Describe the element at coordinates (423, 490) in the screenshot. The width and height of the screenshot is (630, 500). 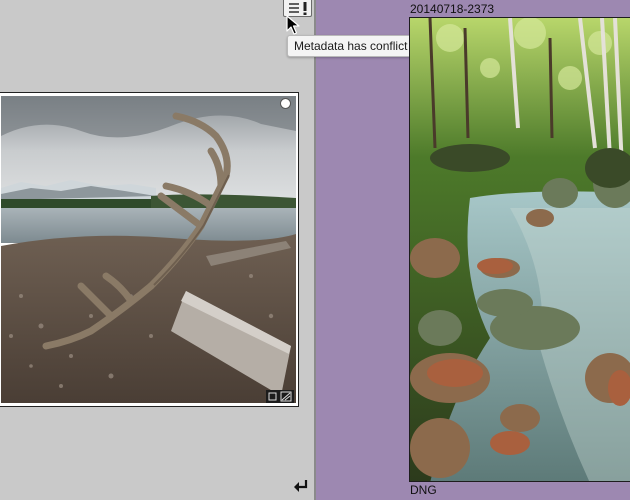
I see `file-extension-label: DNG` at that location.